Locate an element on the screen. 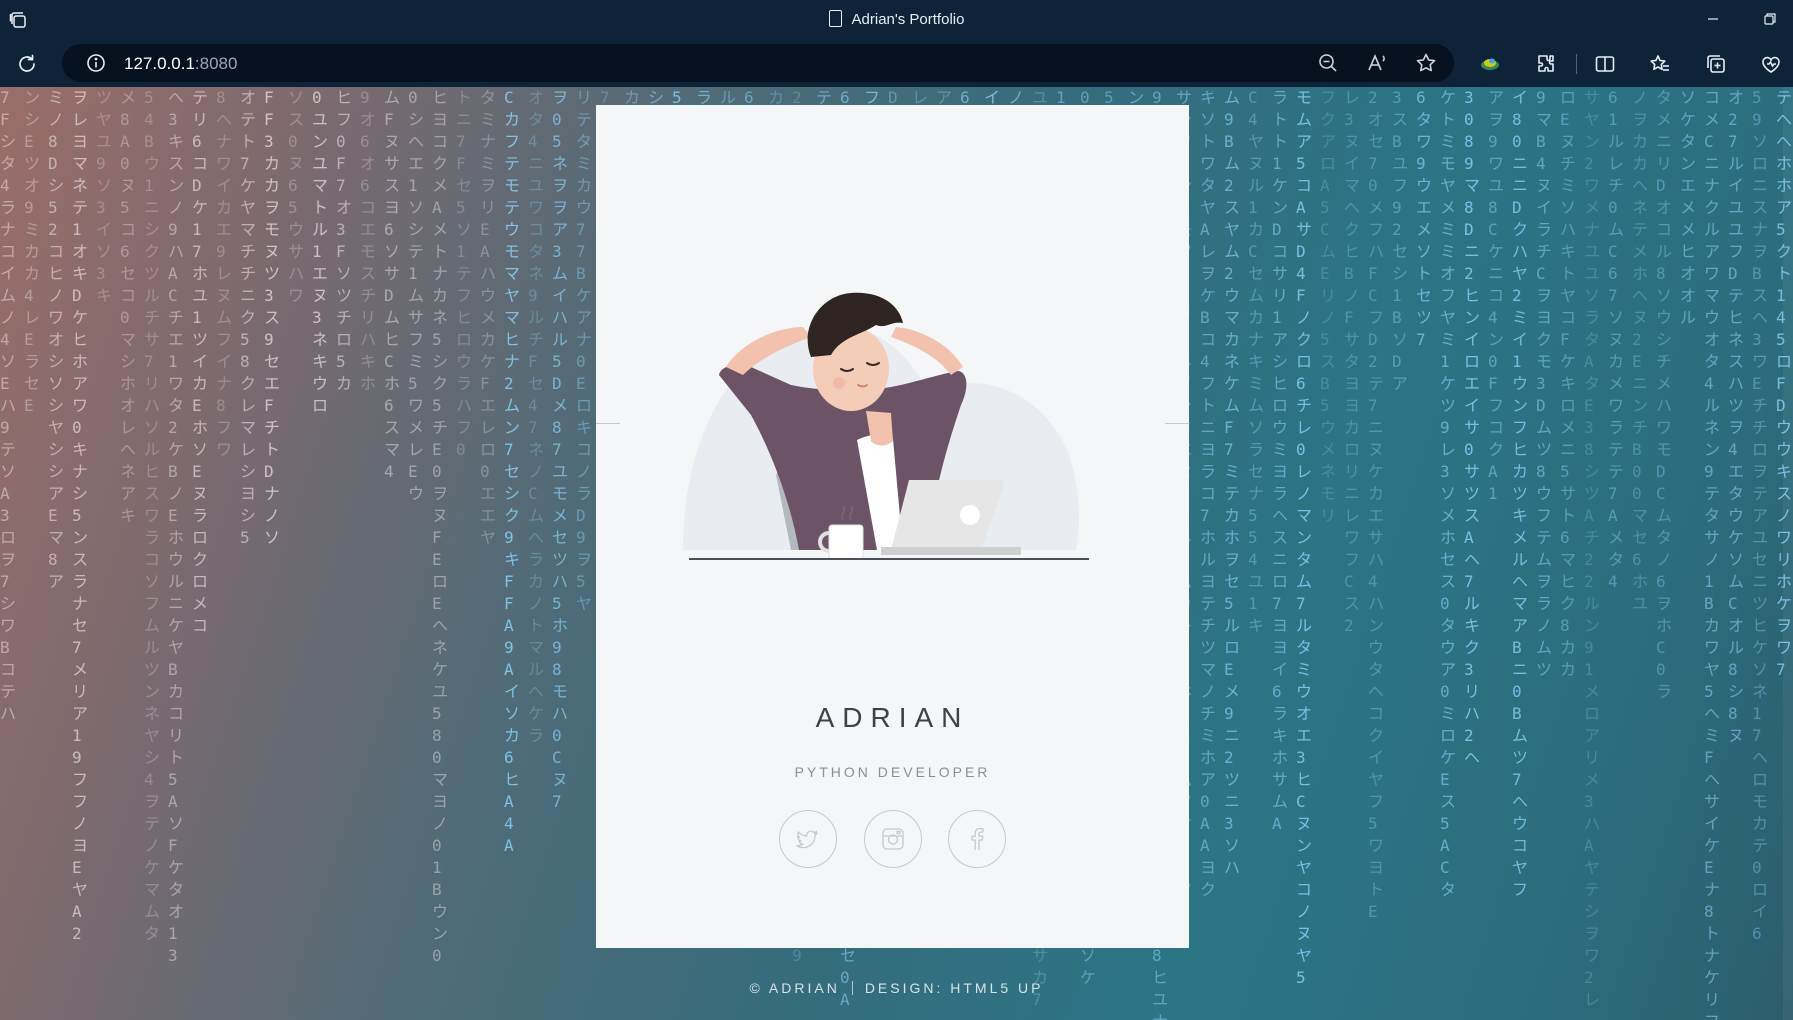  relaxing-developer-illustration is located at coordinates (886, 426).